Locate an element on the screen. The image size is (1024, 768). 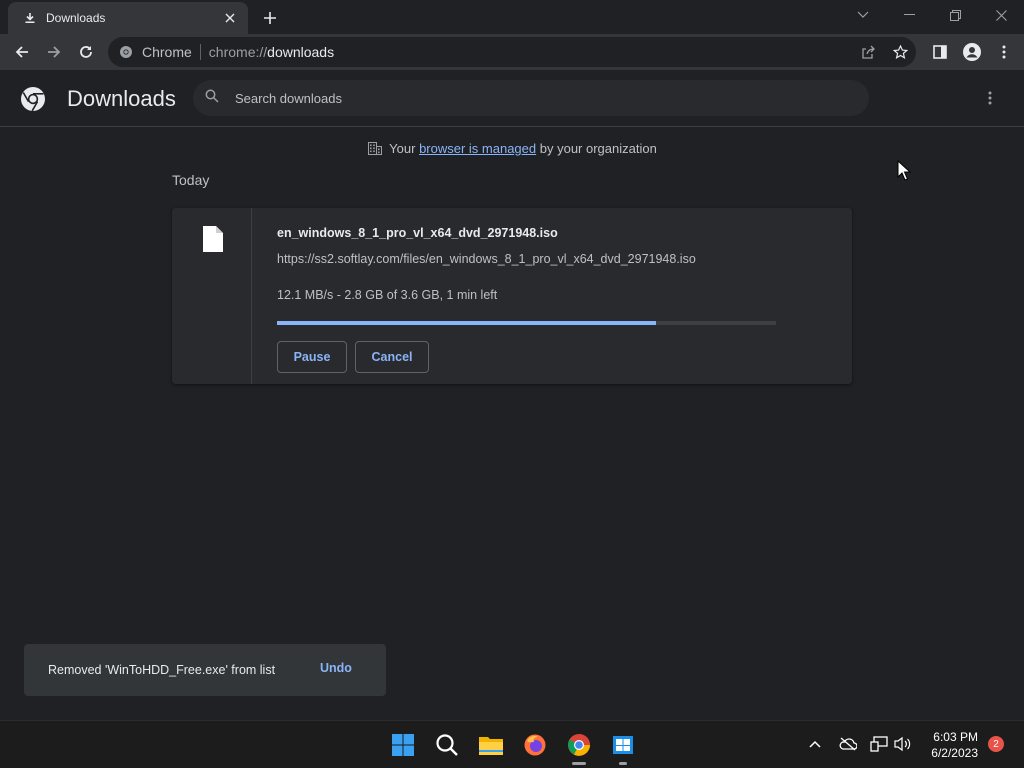
restore-button is located at coordinates (955, 15).